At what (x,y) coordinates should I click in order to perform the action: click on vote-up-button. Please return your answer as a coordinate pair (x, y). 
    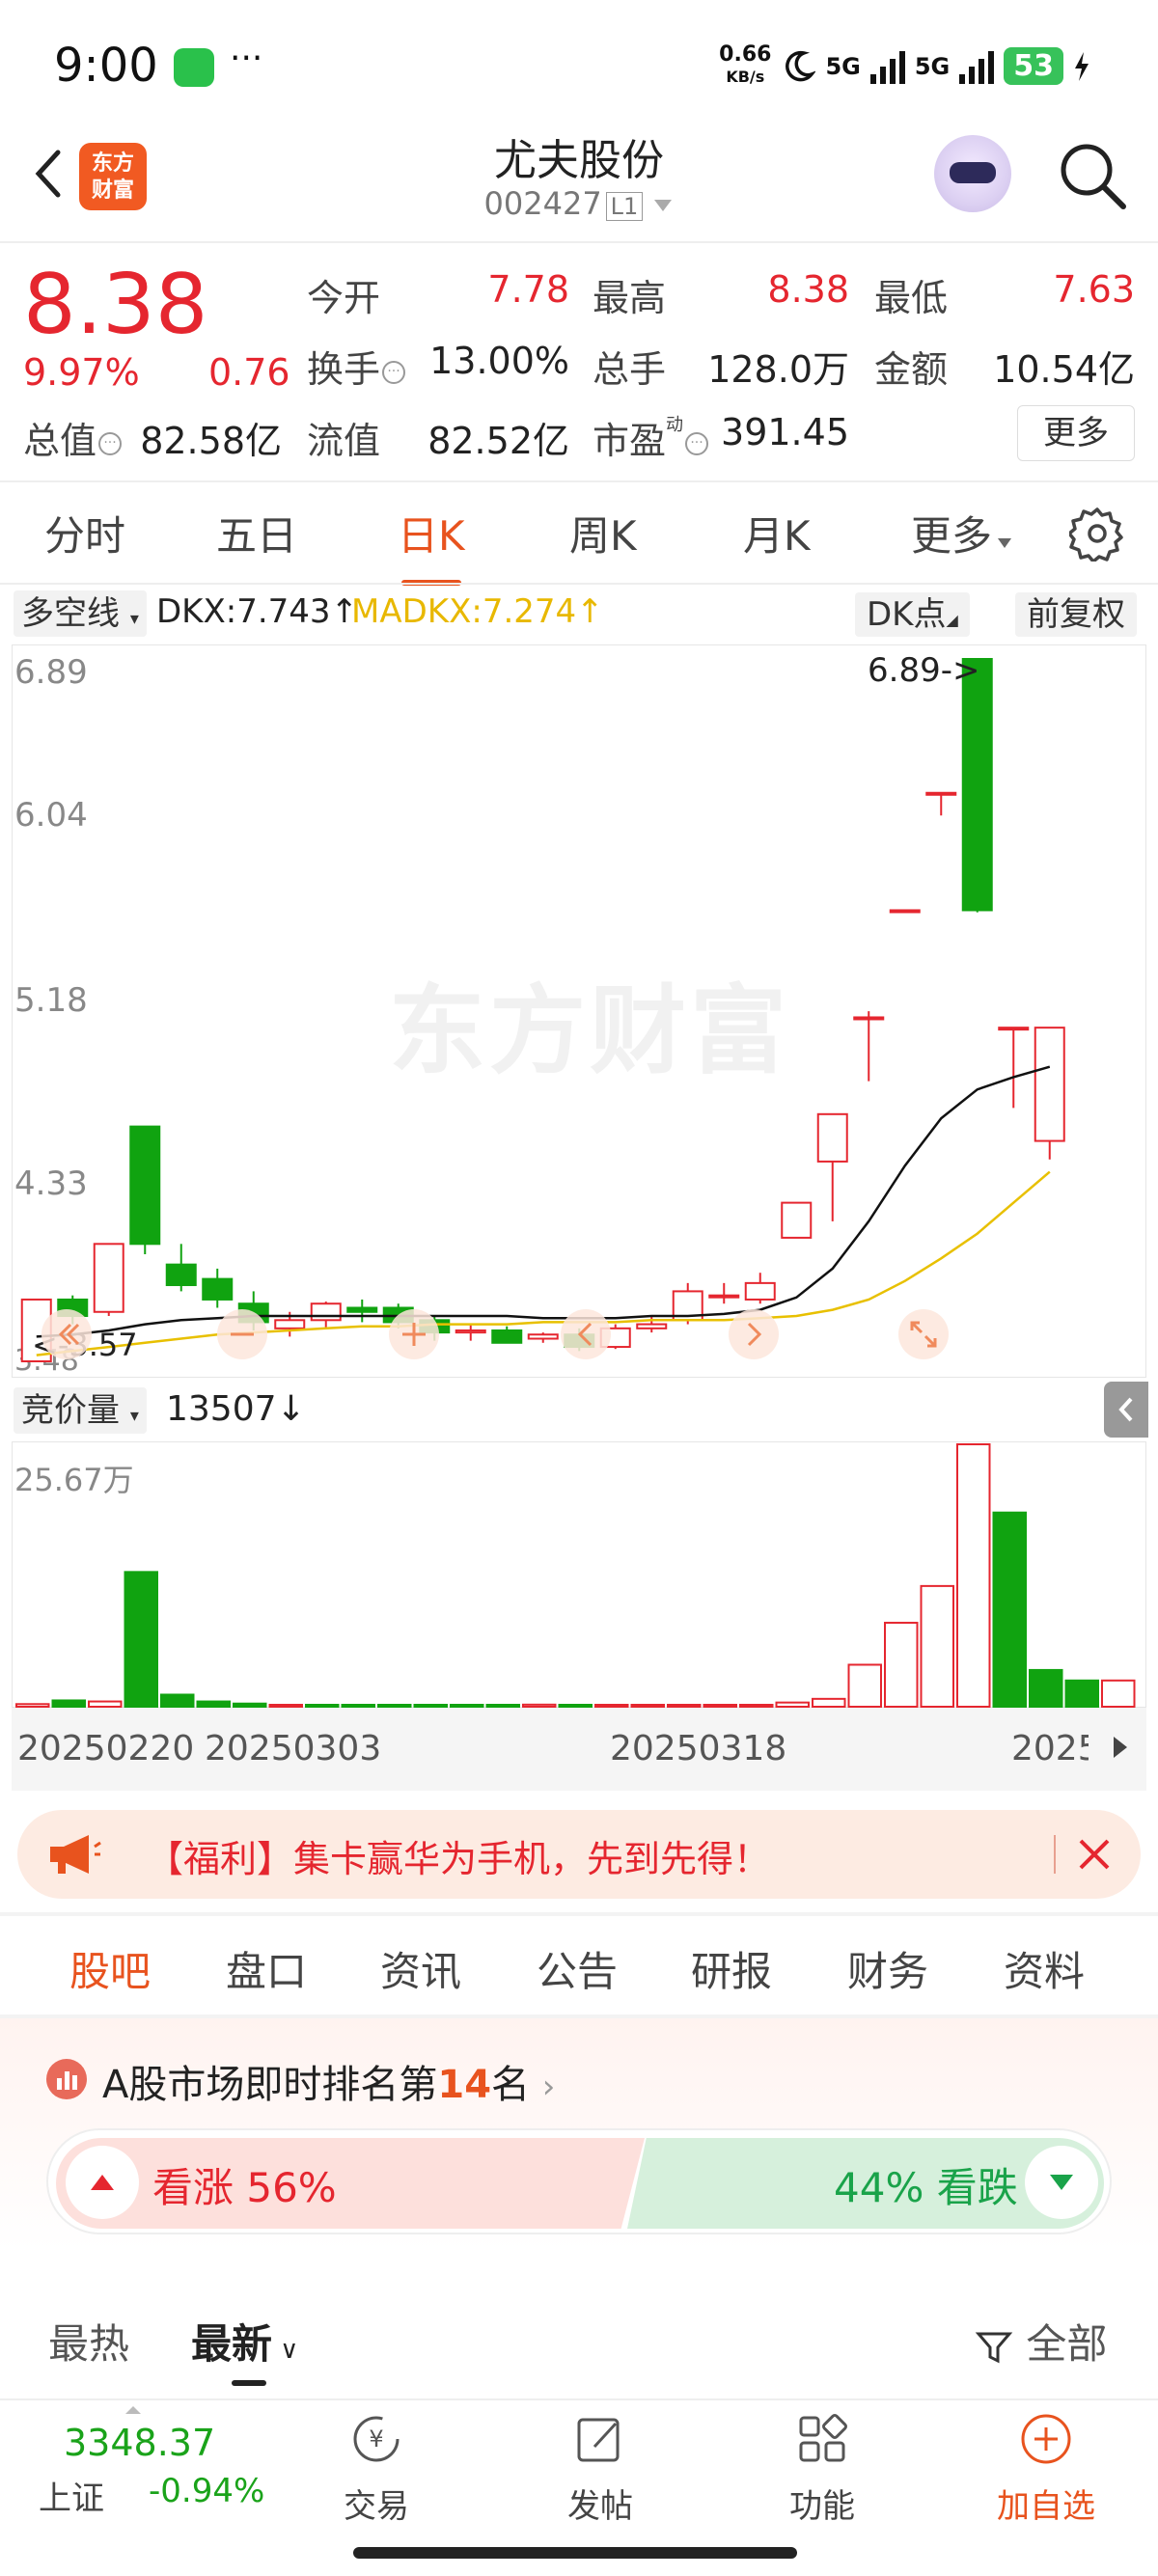
    Looking at the image, I should click on (102, 2182).